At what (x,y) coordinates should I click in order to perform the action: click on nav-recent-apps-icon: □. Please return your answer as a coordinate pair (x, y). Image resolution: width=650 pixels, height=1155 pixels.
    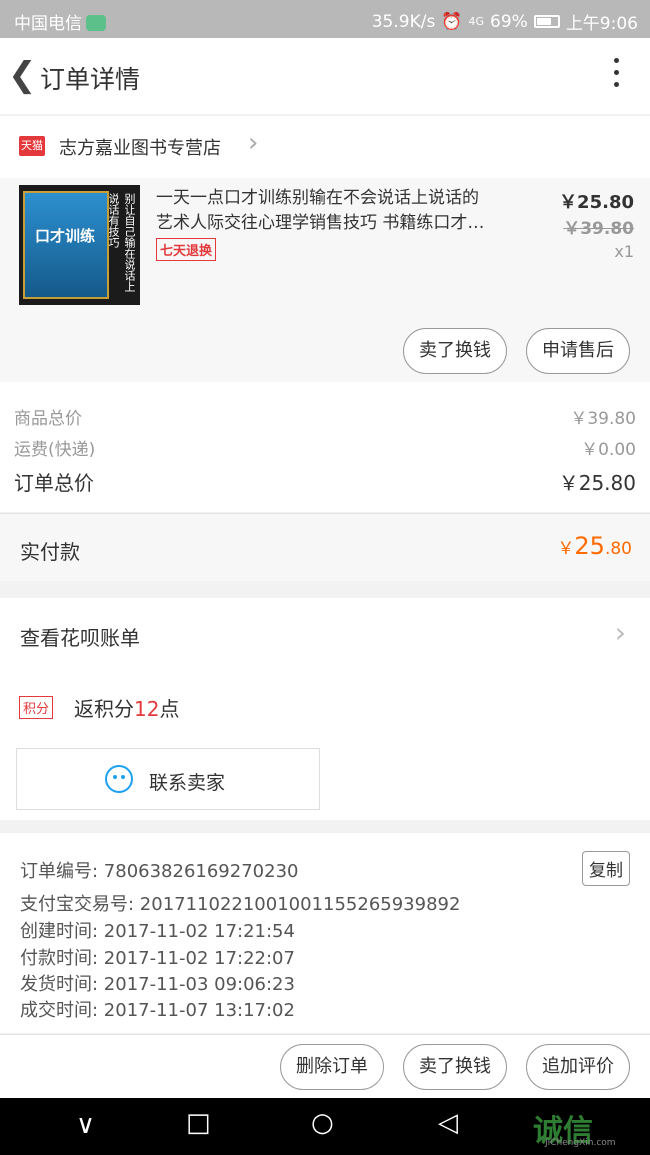
    Looking at the image, I should click on (198, 1123).